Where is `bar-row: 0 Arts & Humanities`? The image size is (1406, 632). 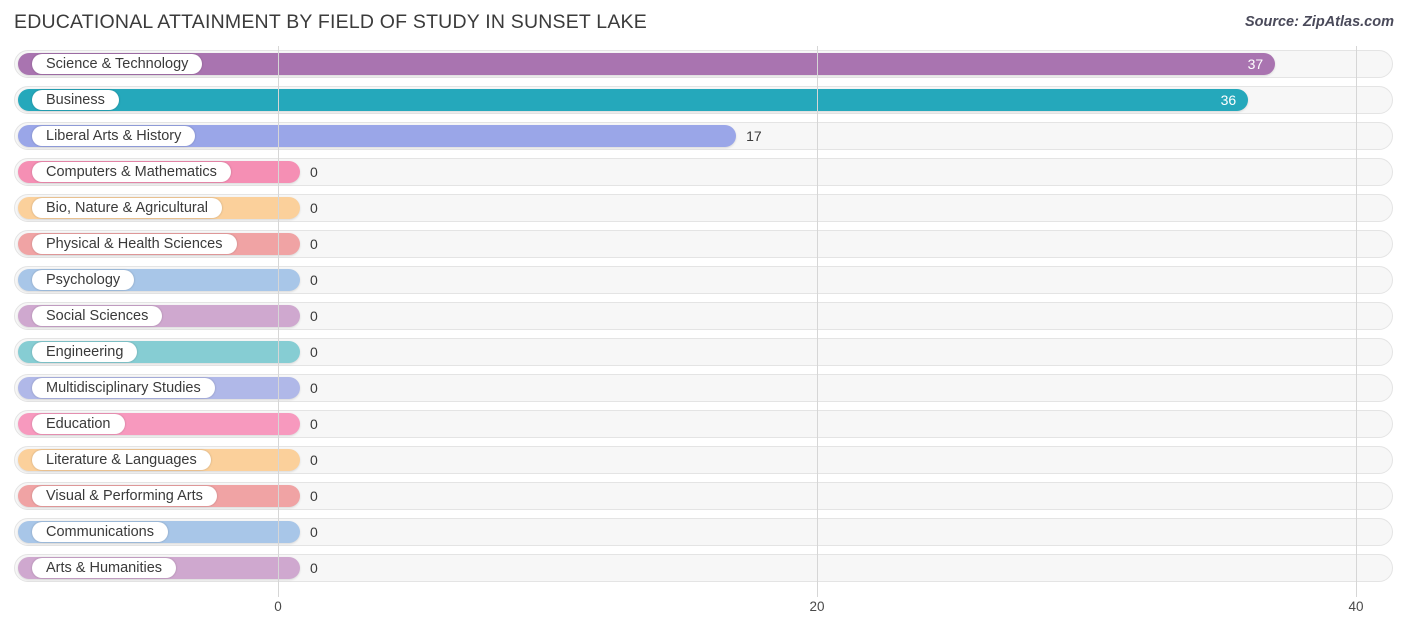 bar-row: 0 Arts & Humanities is located at coordinates (703, 568).